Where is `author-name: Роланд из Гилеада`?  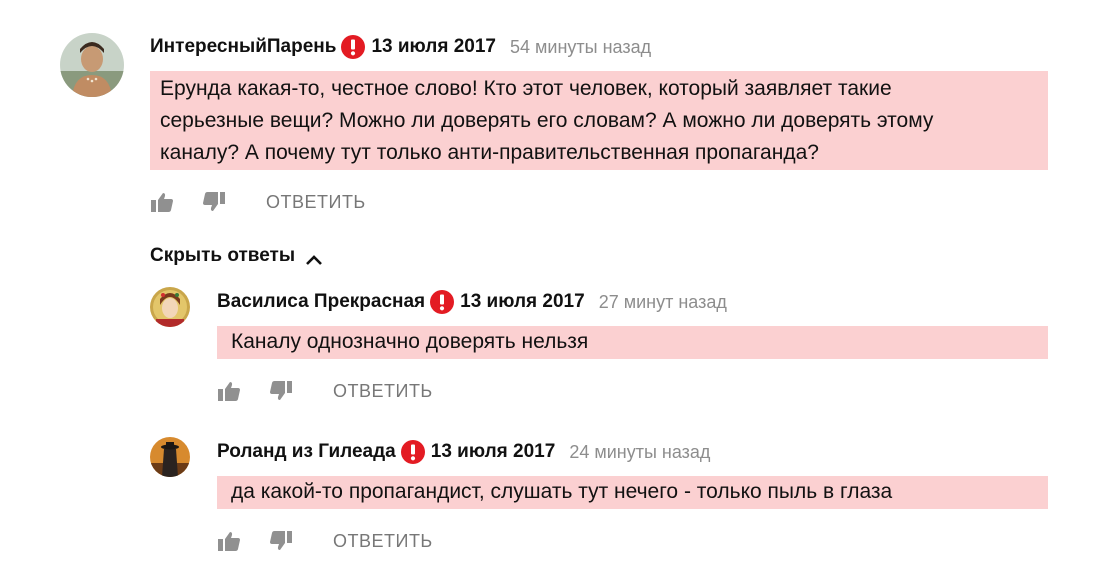
author-name: Роланд из Гилеада is located at coordinates (306, 452).